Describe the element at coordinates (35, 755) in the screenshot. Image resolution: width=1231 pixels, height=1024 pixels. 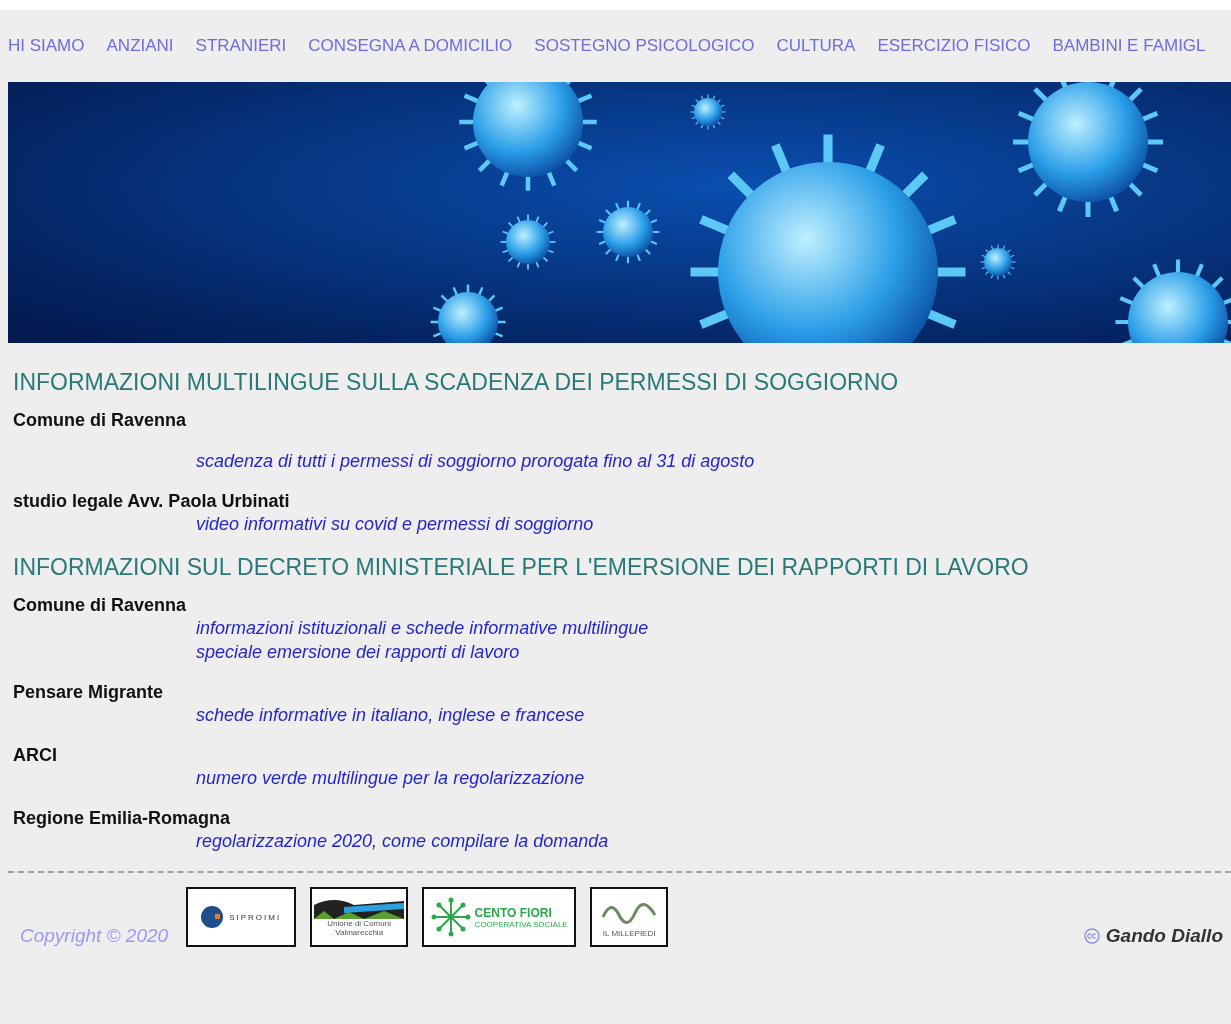
I see `source-name: ARCI` at that location.